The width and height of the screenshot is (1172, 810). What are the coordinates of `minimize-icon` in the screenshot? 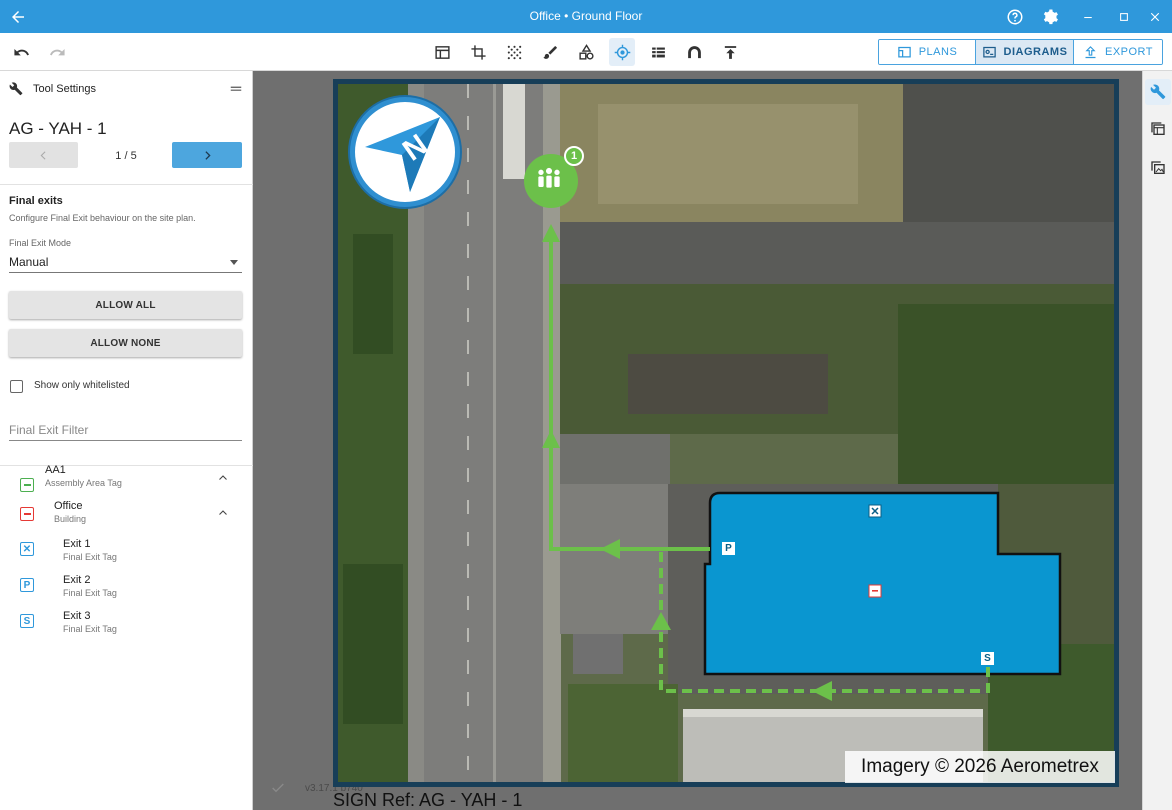 It's located at (1088, 17).